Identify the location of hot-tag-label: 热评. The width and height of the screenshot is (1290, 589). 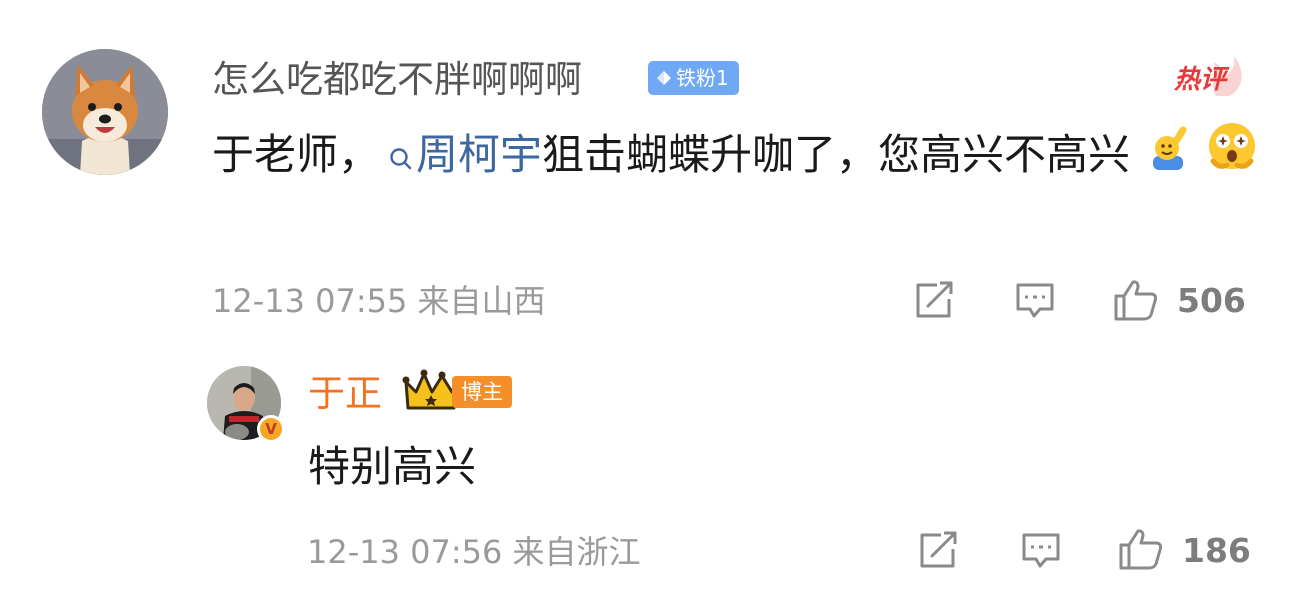
(1201, 80).